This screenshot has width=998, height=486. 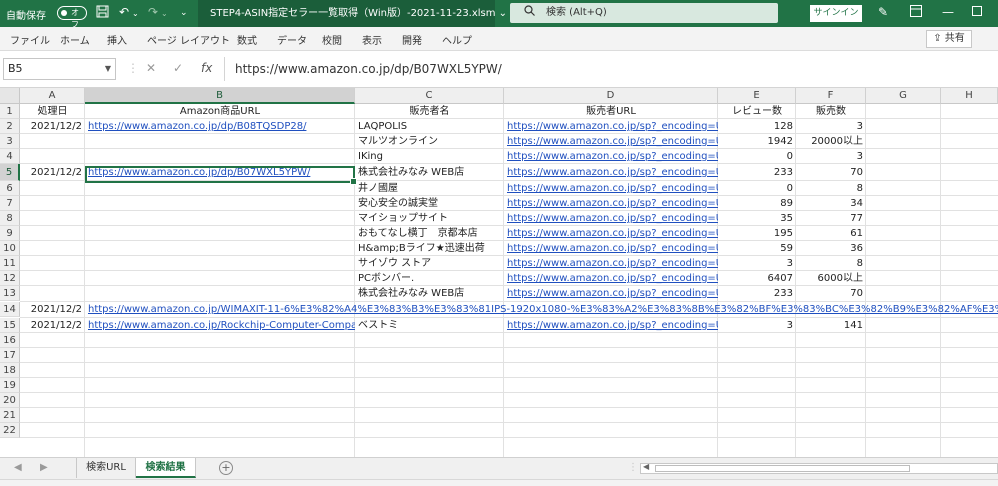 What do you see at coordinates (757, 218) in the screenshot?
I see `cell-e8: 35` at bounding box center [757, 218].